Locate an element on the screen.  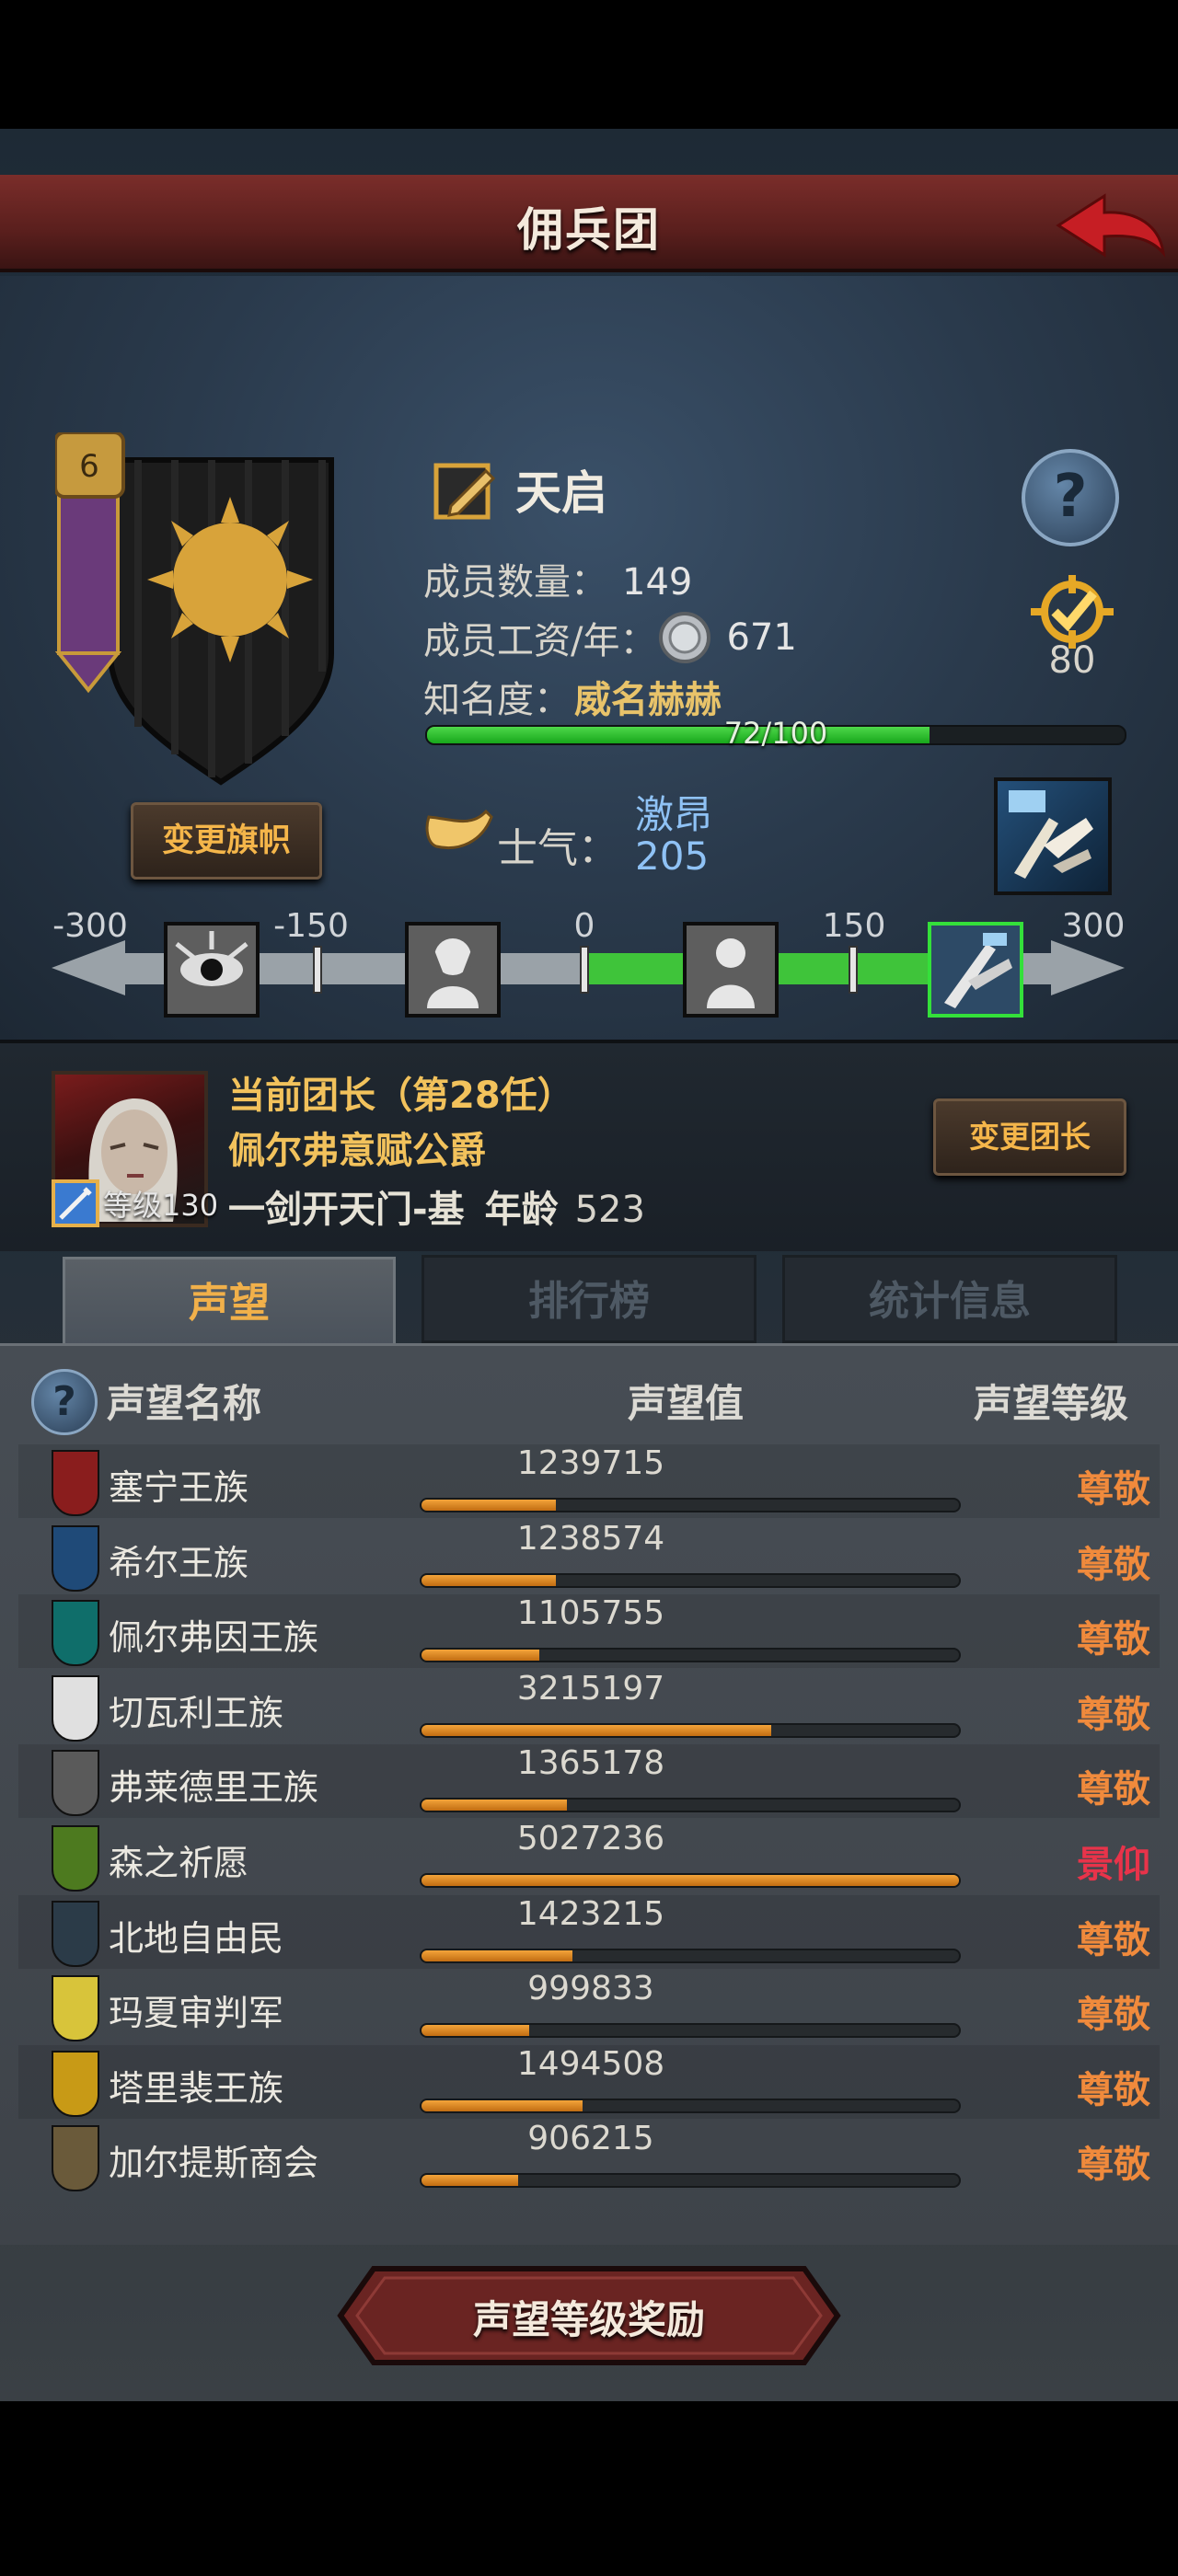
reputation-value: 1239715 is located at coordinates (591, 1463).